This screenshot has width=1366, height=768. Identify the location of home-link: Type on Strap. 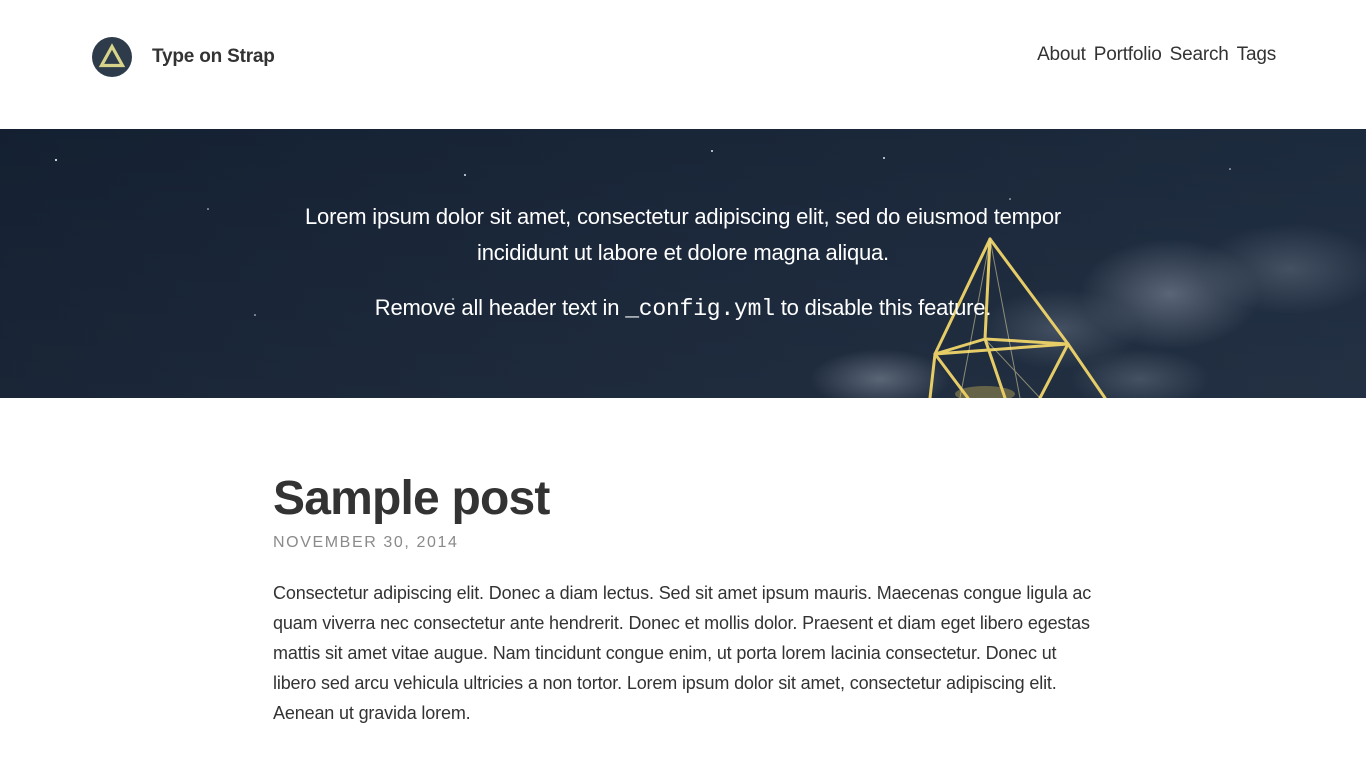
(183, 57).